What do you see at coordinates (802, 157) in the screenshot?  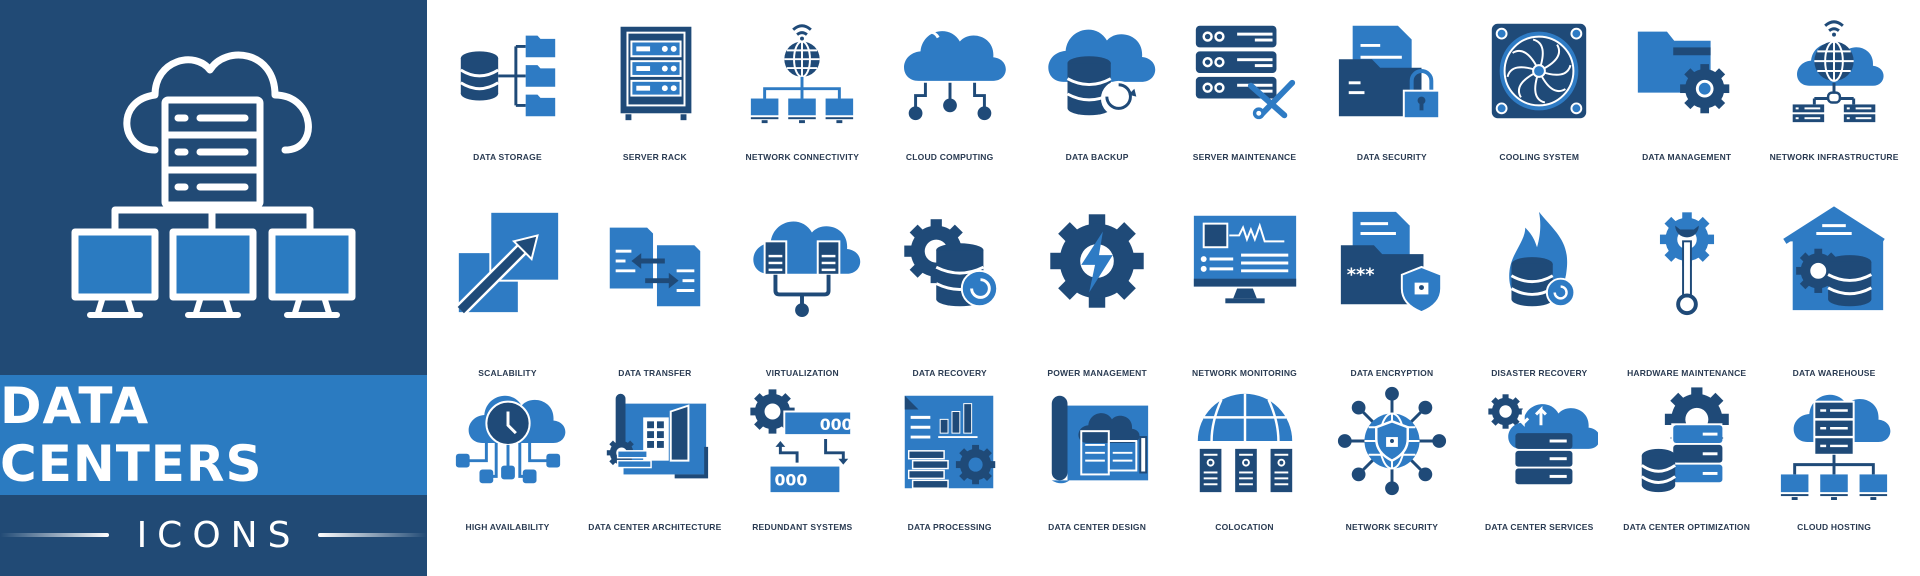 I see `icon-label: NETWORK CONNECTIVITY` at bounding box center [802, 157].